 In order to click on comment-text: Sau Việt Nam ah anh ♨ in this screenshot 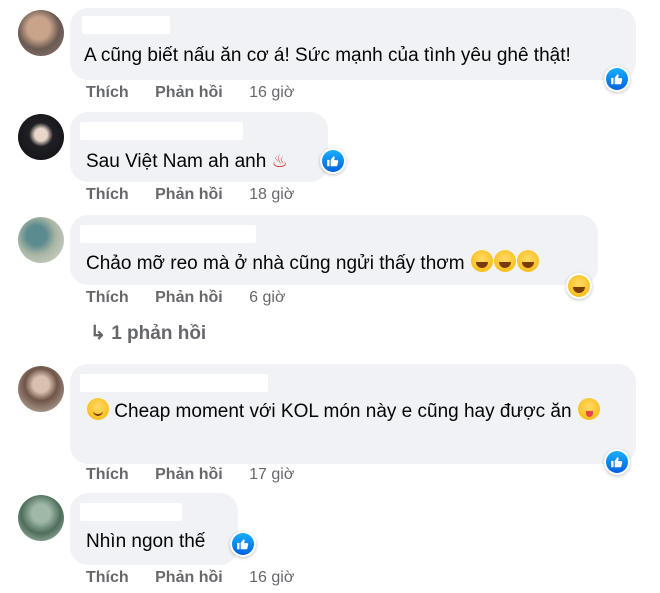, I will do `click(187, 161)`.